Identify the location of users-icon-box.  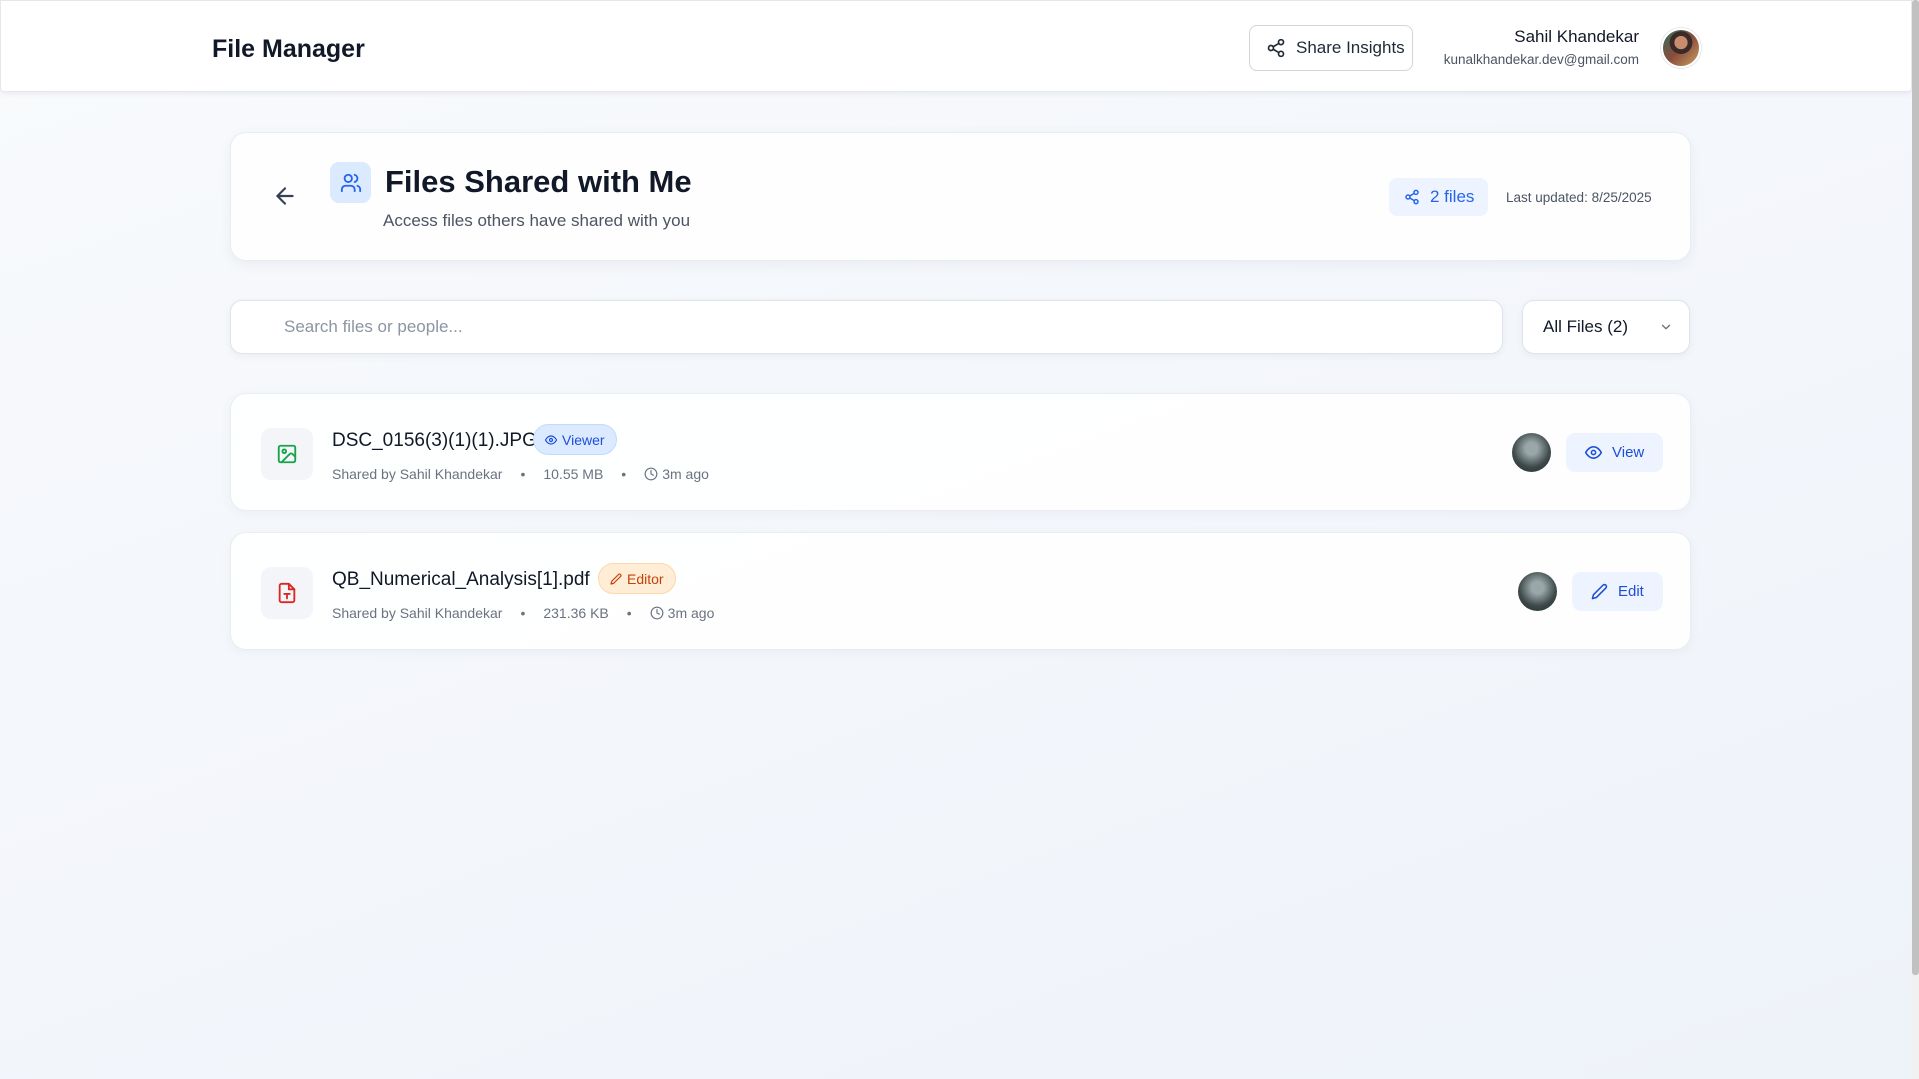
(350, 182).